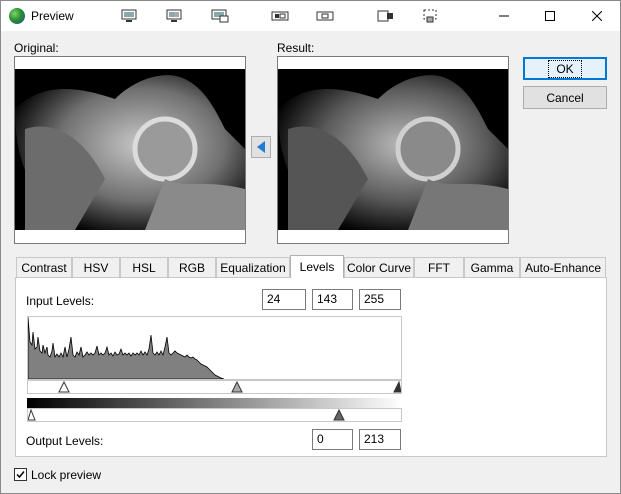  Describe the element at coordinates (325, 16) in the screenshot. I see `actual-size-icon` at that location.